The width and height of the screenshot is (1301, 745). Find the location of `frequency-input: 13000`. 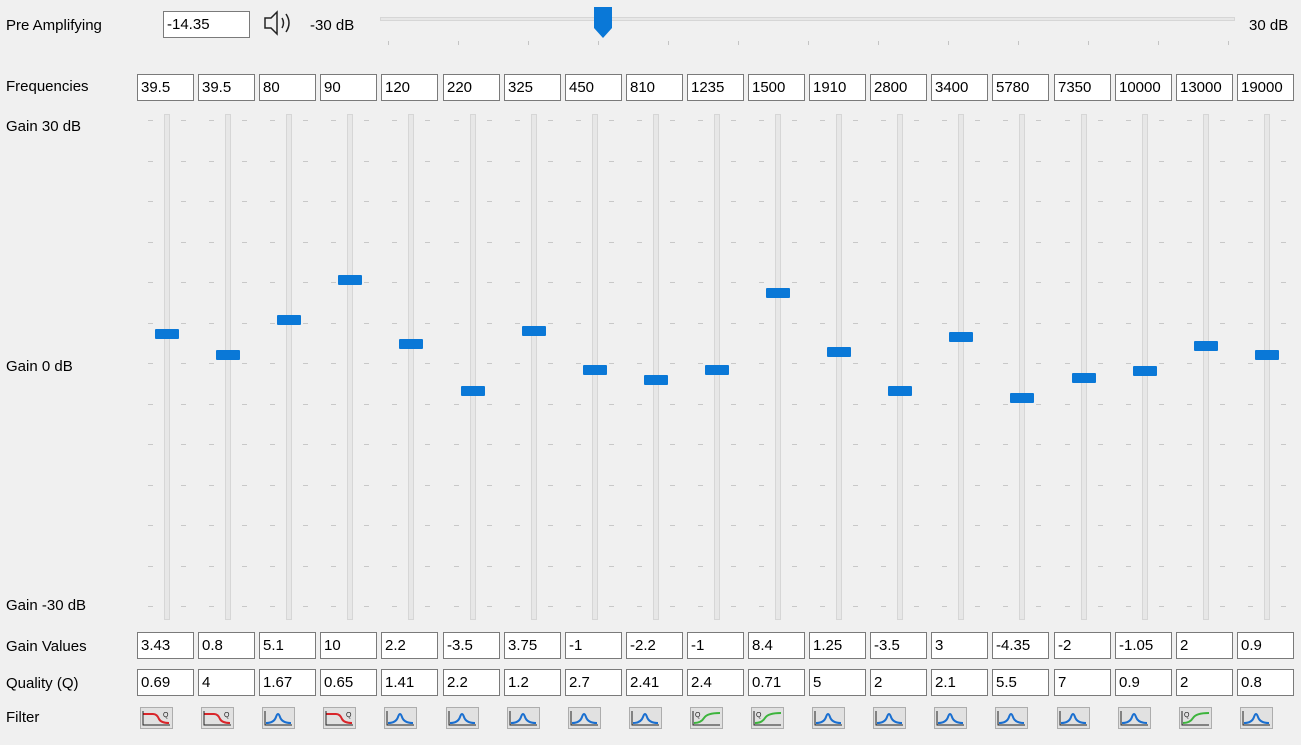

frequency-input: 13000 is located at coordinates (1204, 87).